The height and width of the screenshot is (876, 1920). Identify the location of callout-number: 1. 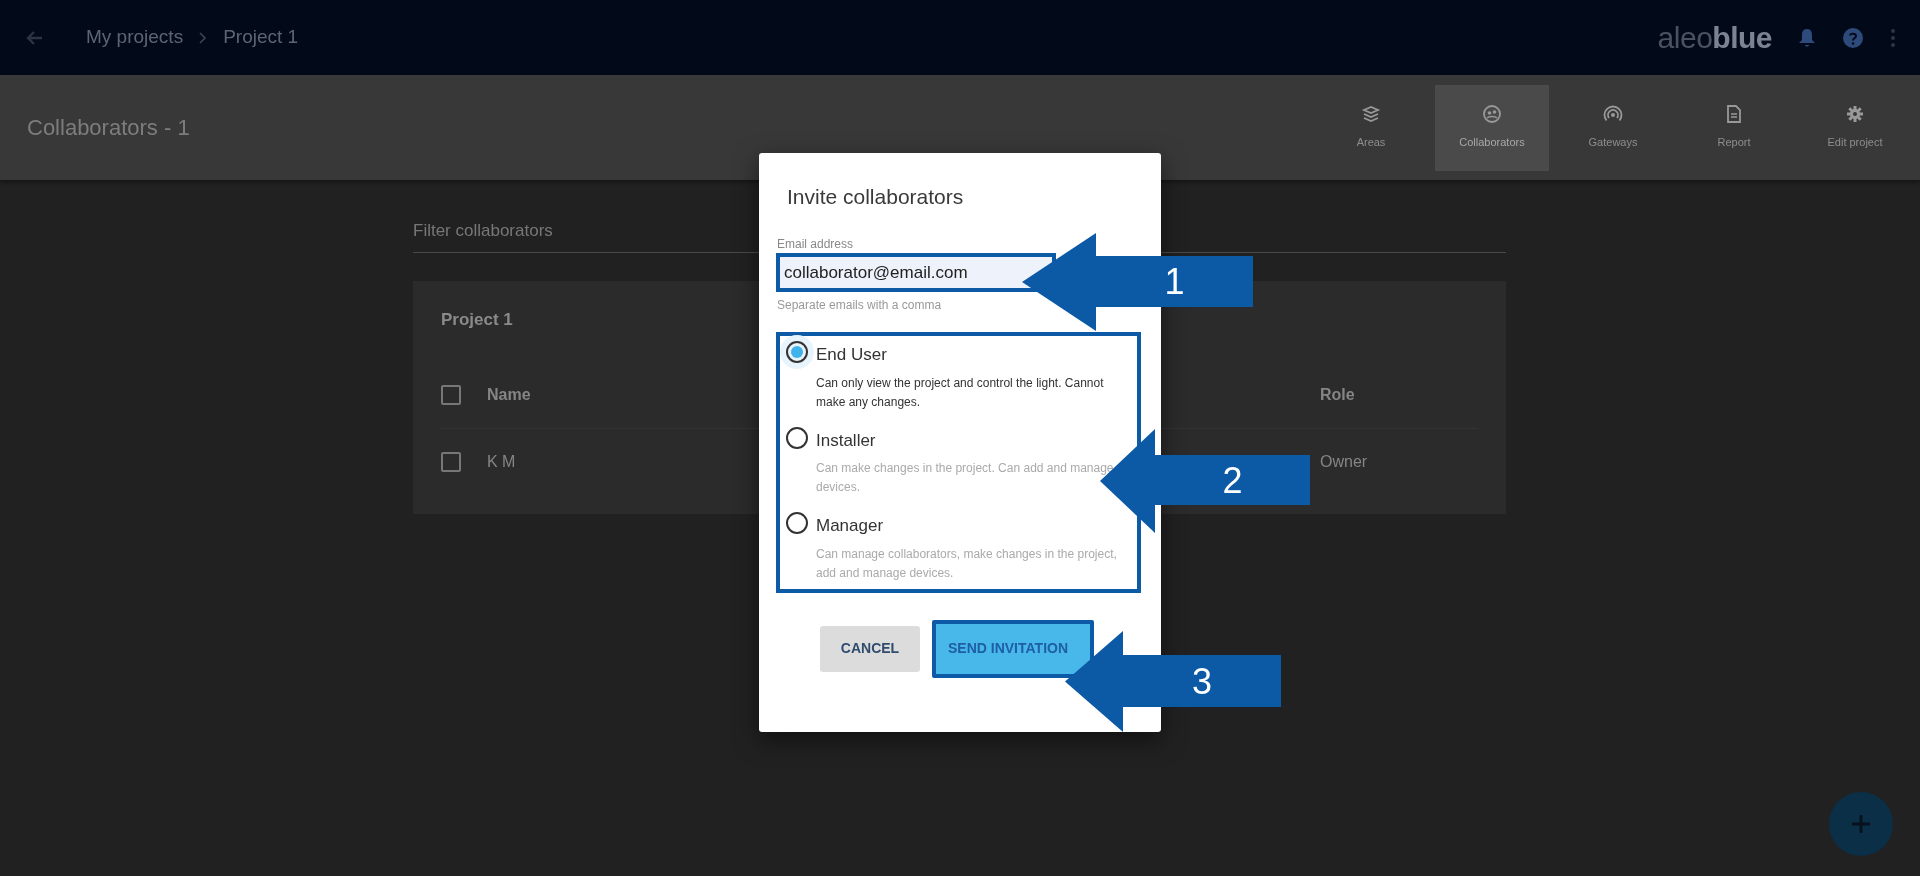
(1174, 282).